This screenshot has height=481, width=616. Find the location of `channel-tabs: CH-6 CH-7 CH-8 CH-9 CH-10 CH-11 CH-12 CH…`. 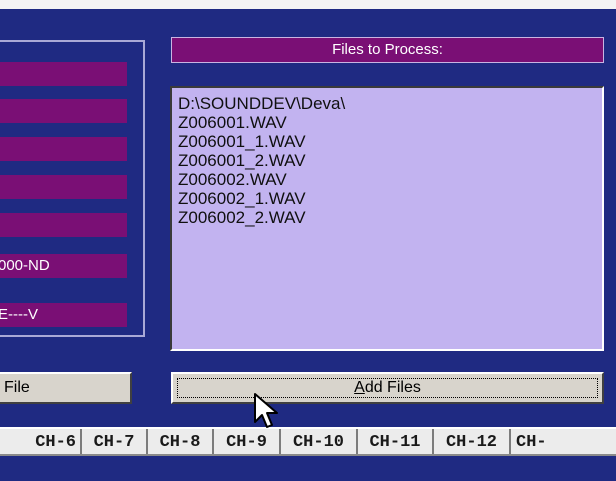

channel-tabs: CH-6 CH-7 CH-8 CH-9 CH-10 CH-11 CH-12 CH… is located at coordinates (308, 441).